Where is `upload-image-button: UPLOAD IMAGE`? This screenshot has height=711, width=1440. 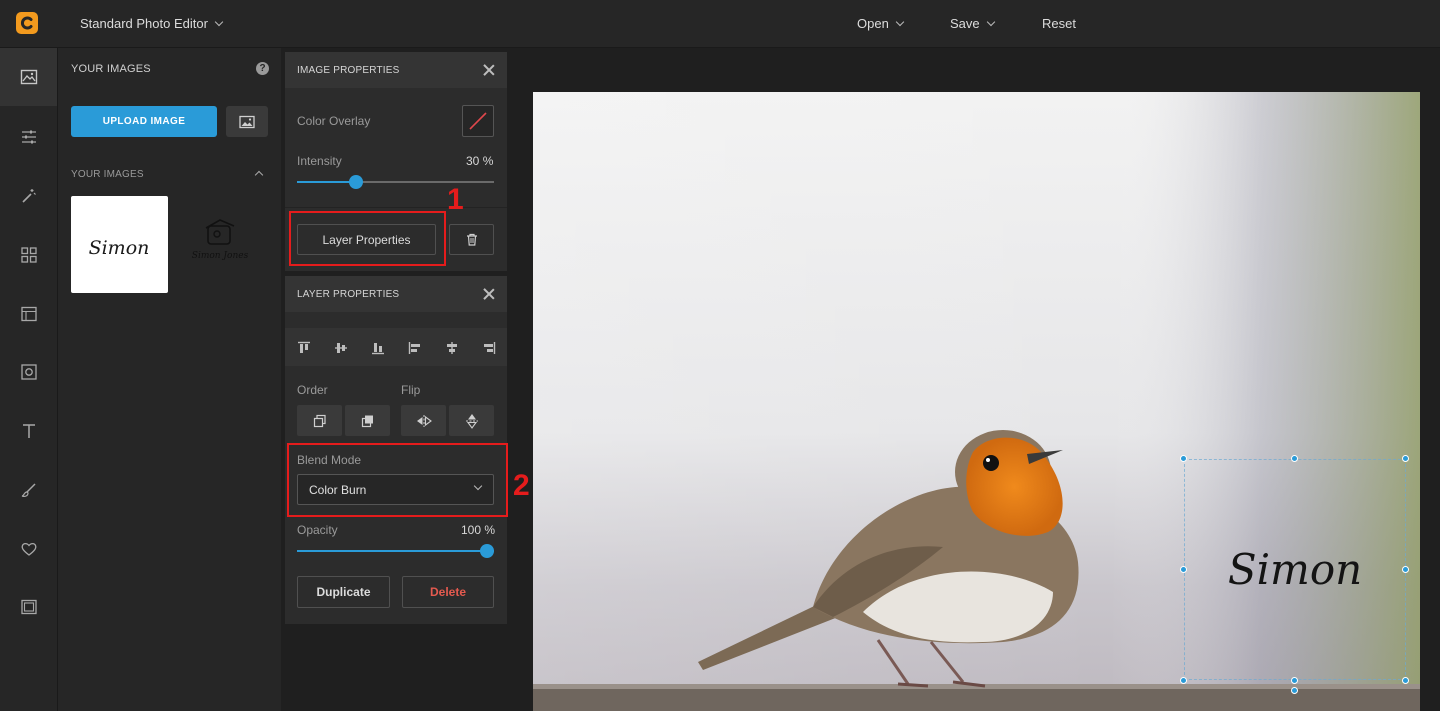 upload-image-button: UPLOAD IMAGE is located at coordinates (144, 121).